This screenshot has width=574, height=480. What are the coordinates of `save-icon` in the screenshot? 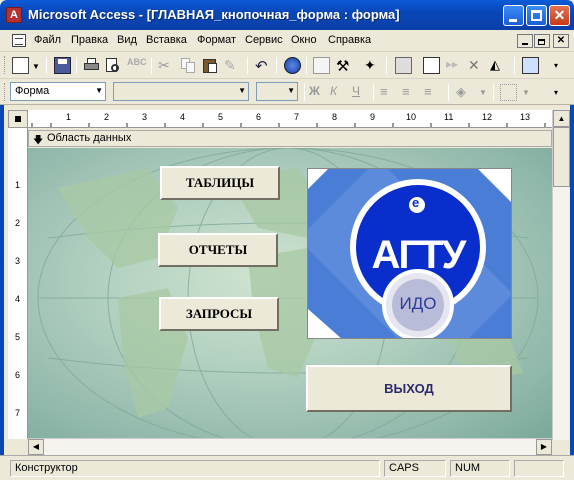 It's located at (62, 65).